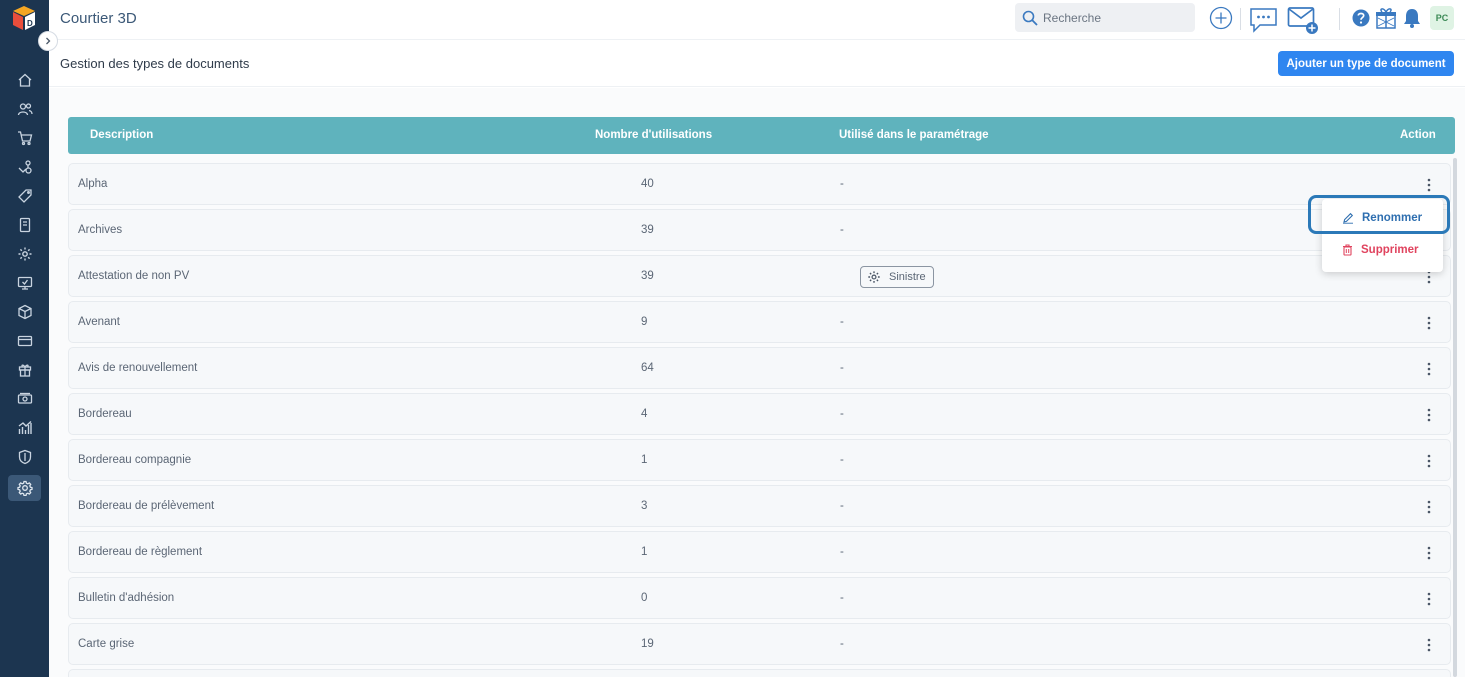 This screenshot has width=1465, height=677. I want to click on pencil-icon, so click(1348, 218).